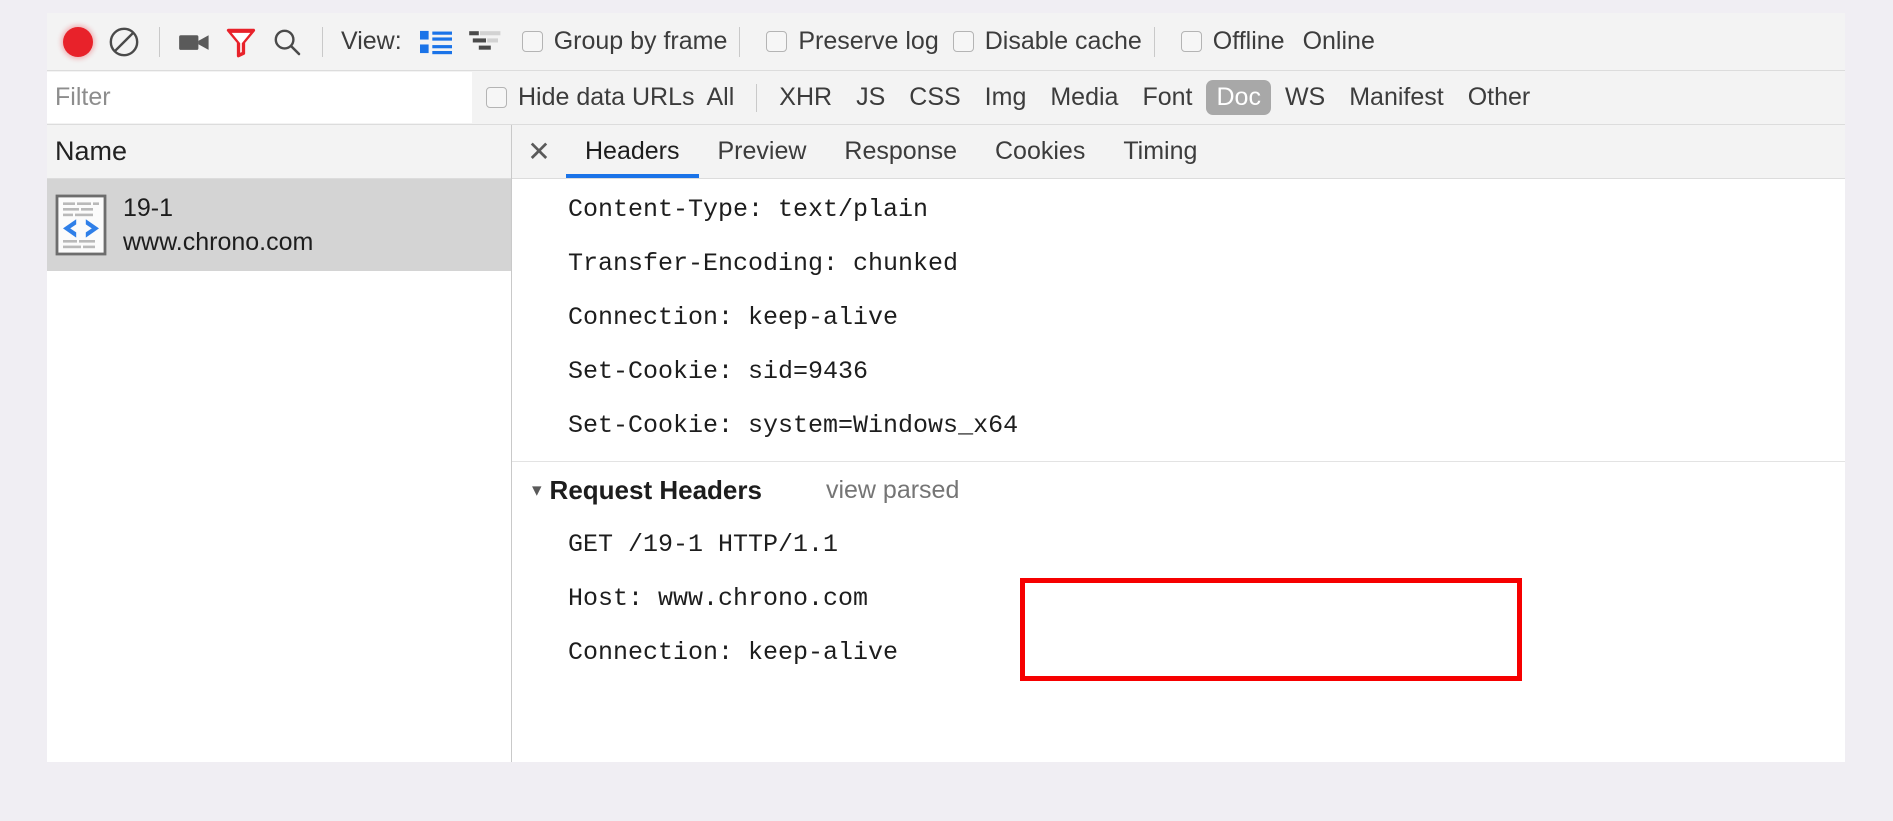 The image size is (1893, 821). What do you see at coordinates (606, 97) in the screenshot?
I see `hide-data-urls-label: Hide data URLs` at bounding box center [606, 97].